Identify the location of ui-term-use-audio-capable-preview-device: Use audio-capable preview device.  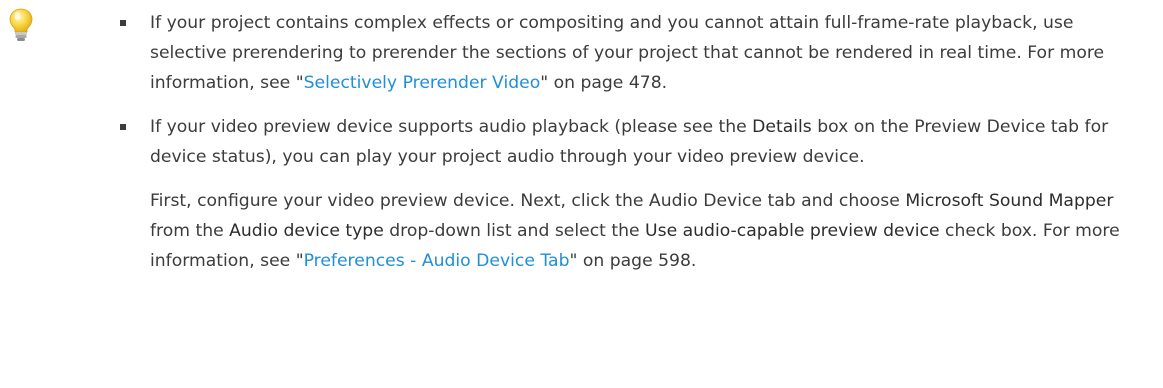
(792, 231).